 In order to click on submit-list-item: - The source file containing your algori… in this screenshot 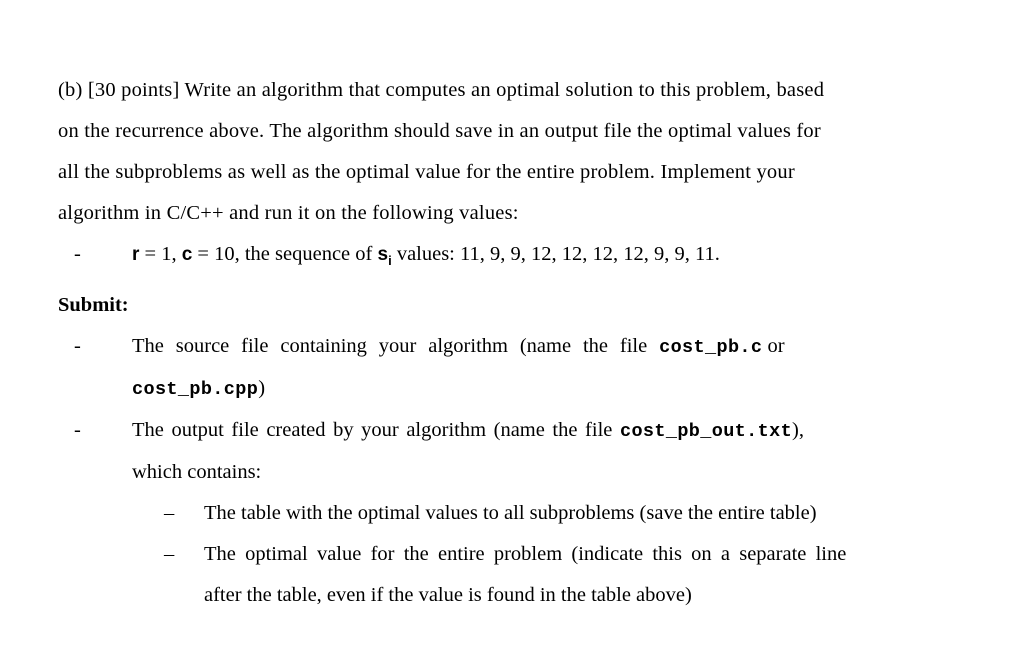, I will do `click(489, 368)`.